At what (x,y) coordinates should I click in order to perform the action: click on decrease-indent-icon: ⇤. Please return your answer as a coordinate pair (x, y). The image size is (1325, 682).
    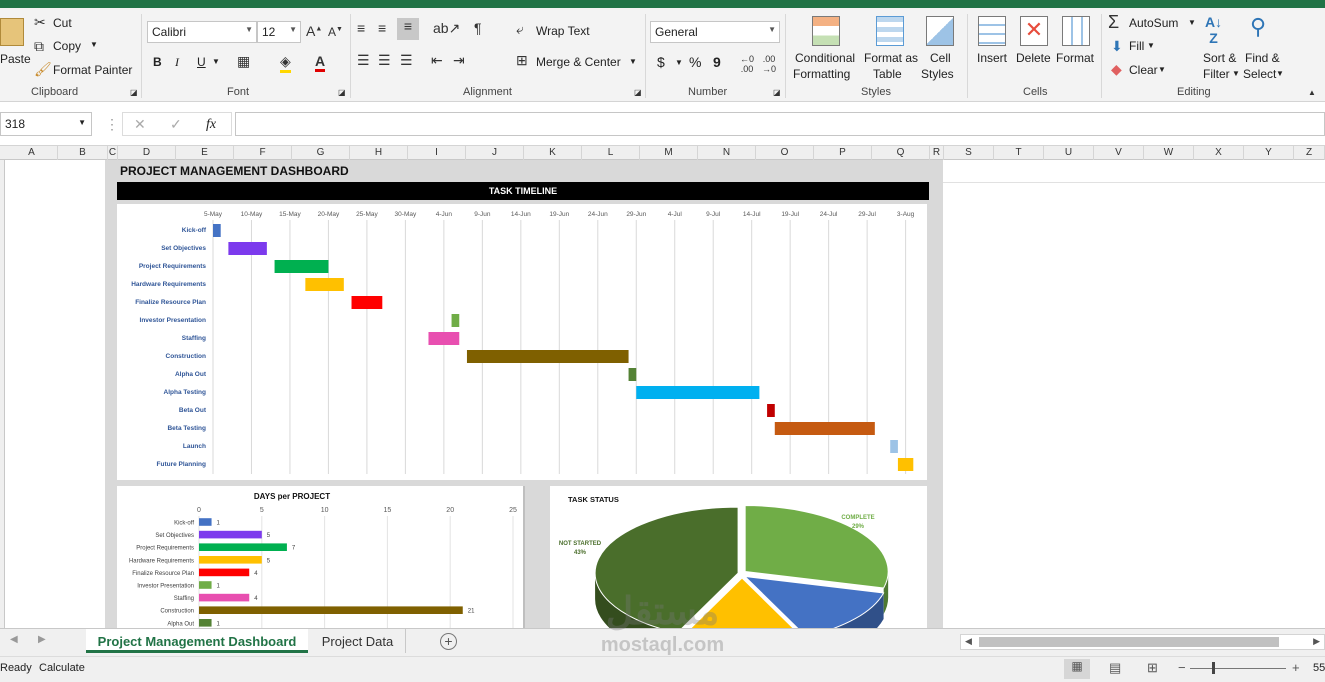
    Looking at the image, I should click on (437, 60).